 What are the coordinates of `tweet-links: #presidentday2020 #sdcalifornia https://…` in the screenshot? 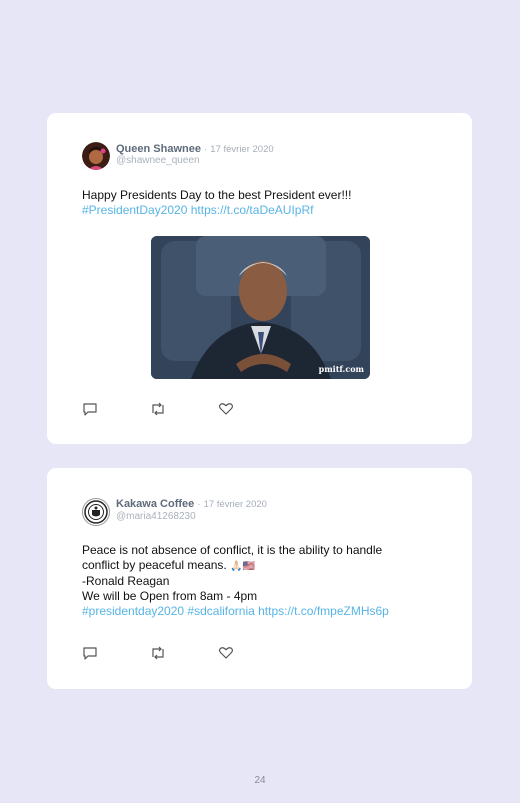 It's located at (257, 611).